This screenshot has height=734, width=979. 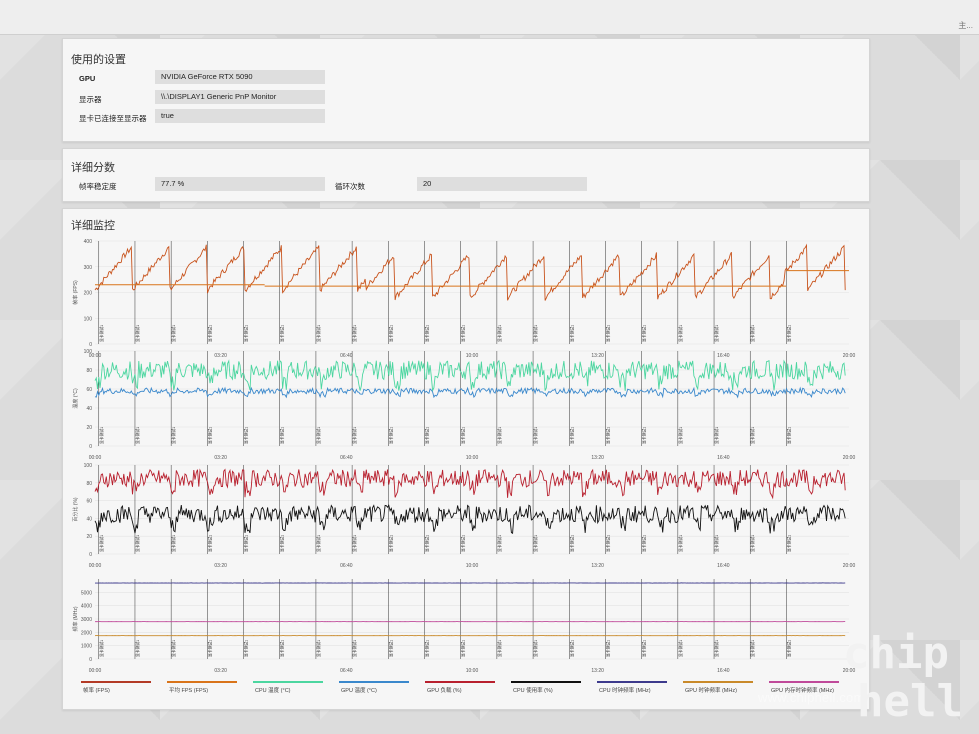 What do you see at coordinates (86, 647) in the screenshot?
I see `y-tick-label: 1000` at bounding box center [86, 647].